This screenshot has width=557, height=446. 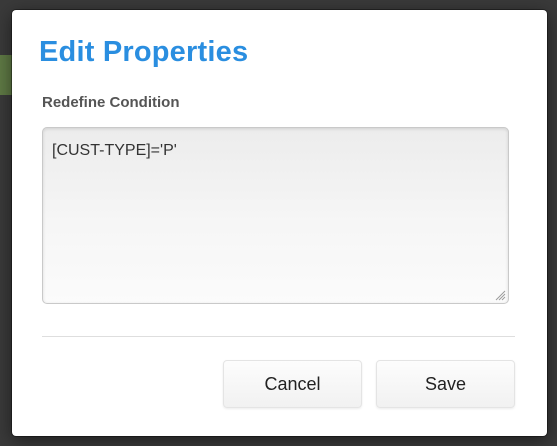 I want to click on background-page-fragment, so click(x=6, y=75).